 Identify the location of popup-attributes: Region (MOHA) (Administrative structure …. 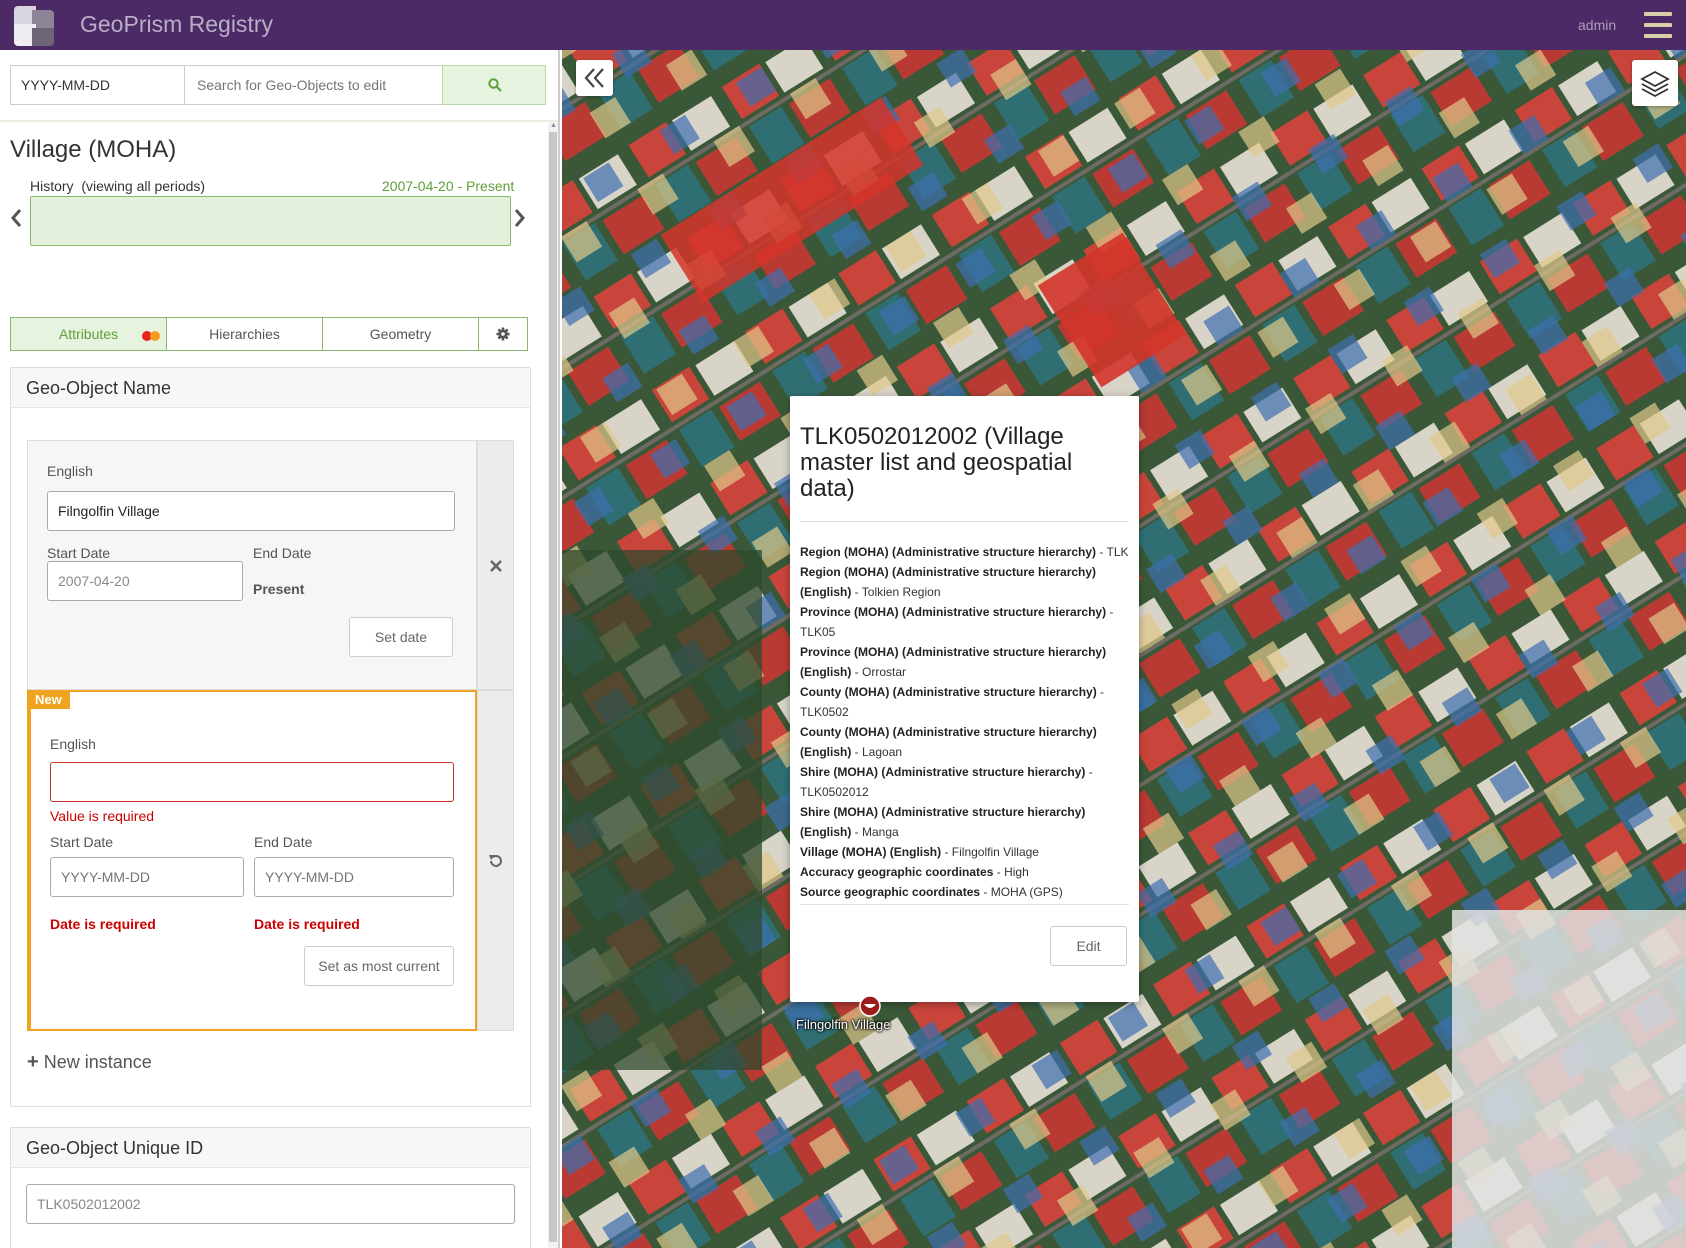
(965, 722).